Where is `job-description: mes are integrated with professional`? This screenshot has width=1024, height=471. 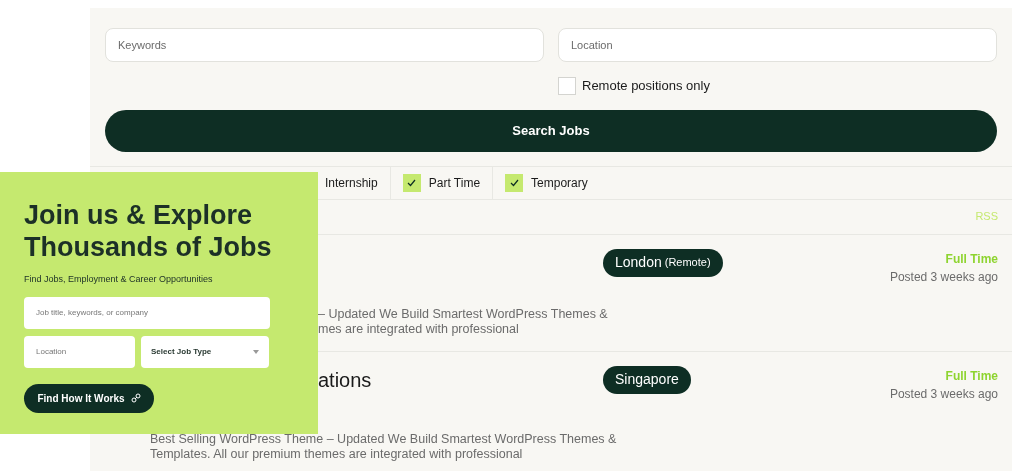
job-description: mes are integrated with professional is located at coordinates (418, 328).